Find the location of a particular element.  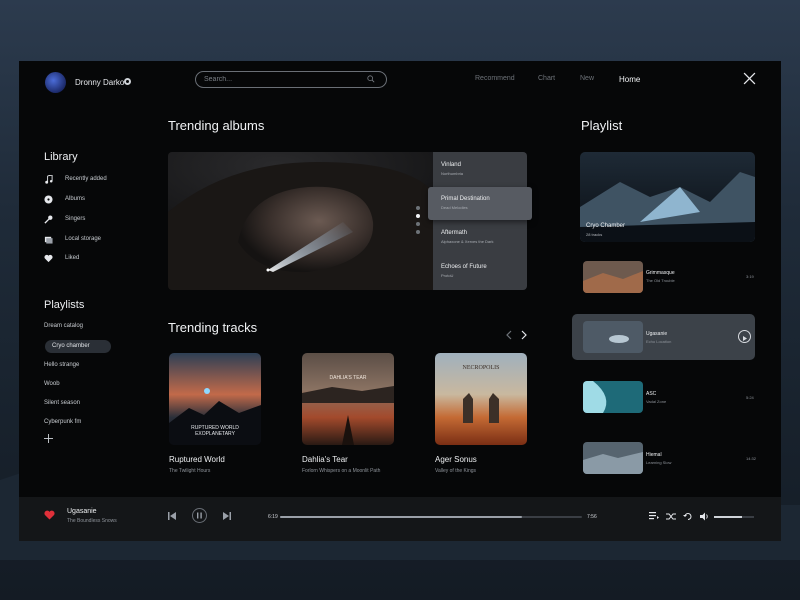

album-title: Vinland is located at coordinates (451, 165).